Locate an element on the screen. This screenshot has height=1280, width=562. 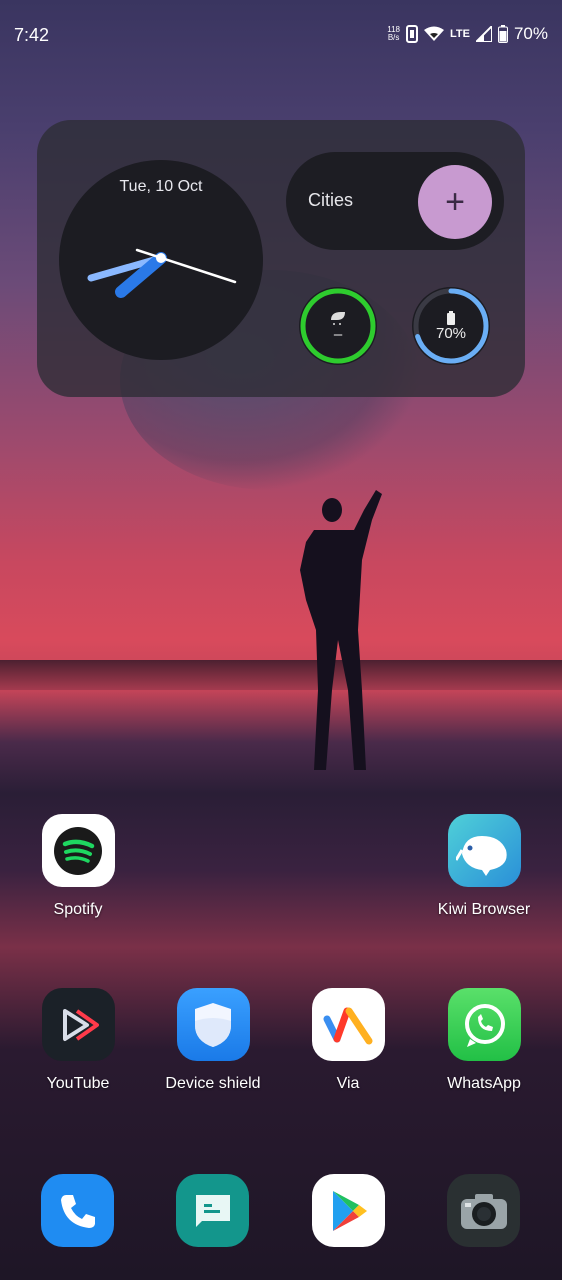
battery-small-icon is located at coordinates (451, 317).